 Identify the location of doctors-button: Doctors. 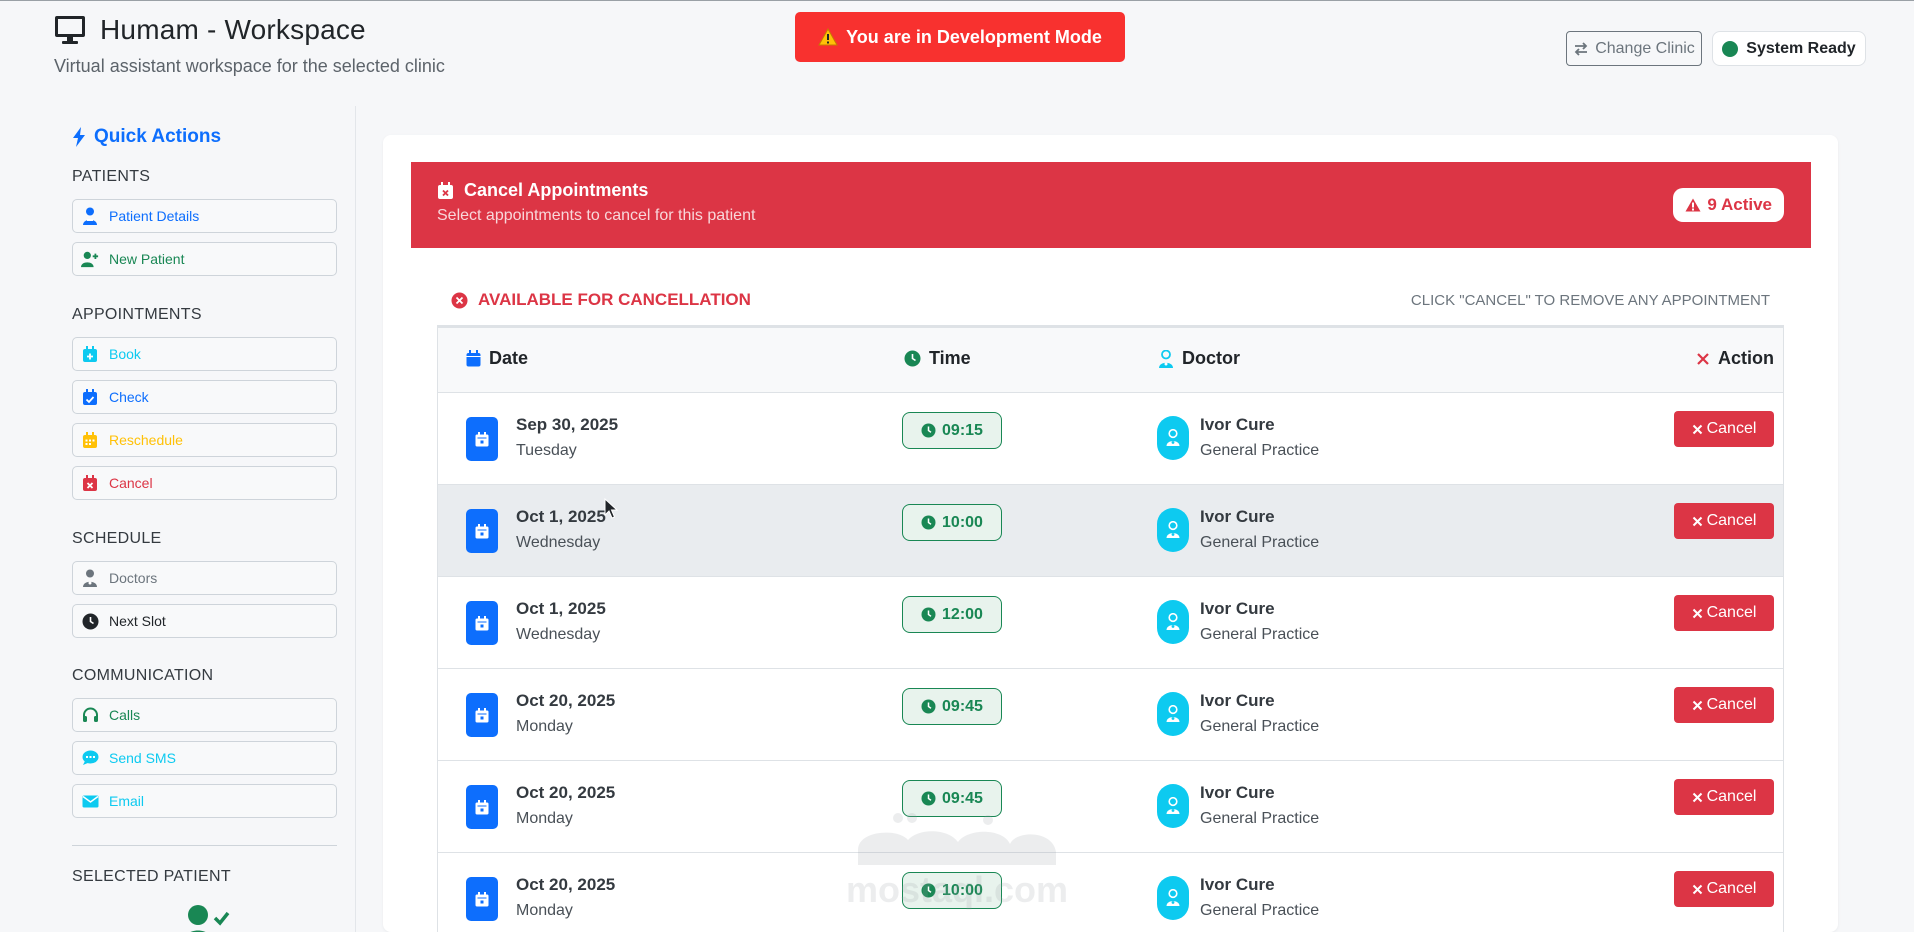
(204, 578).